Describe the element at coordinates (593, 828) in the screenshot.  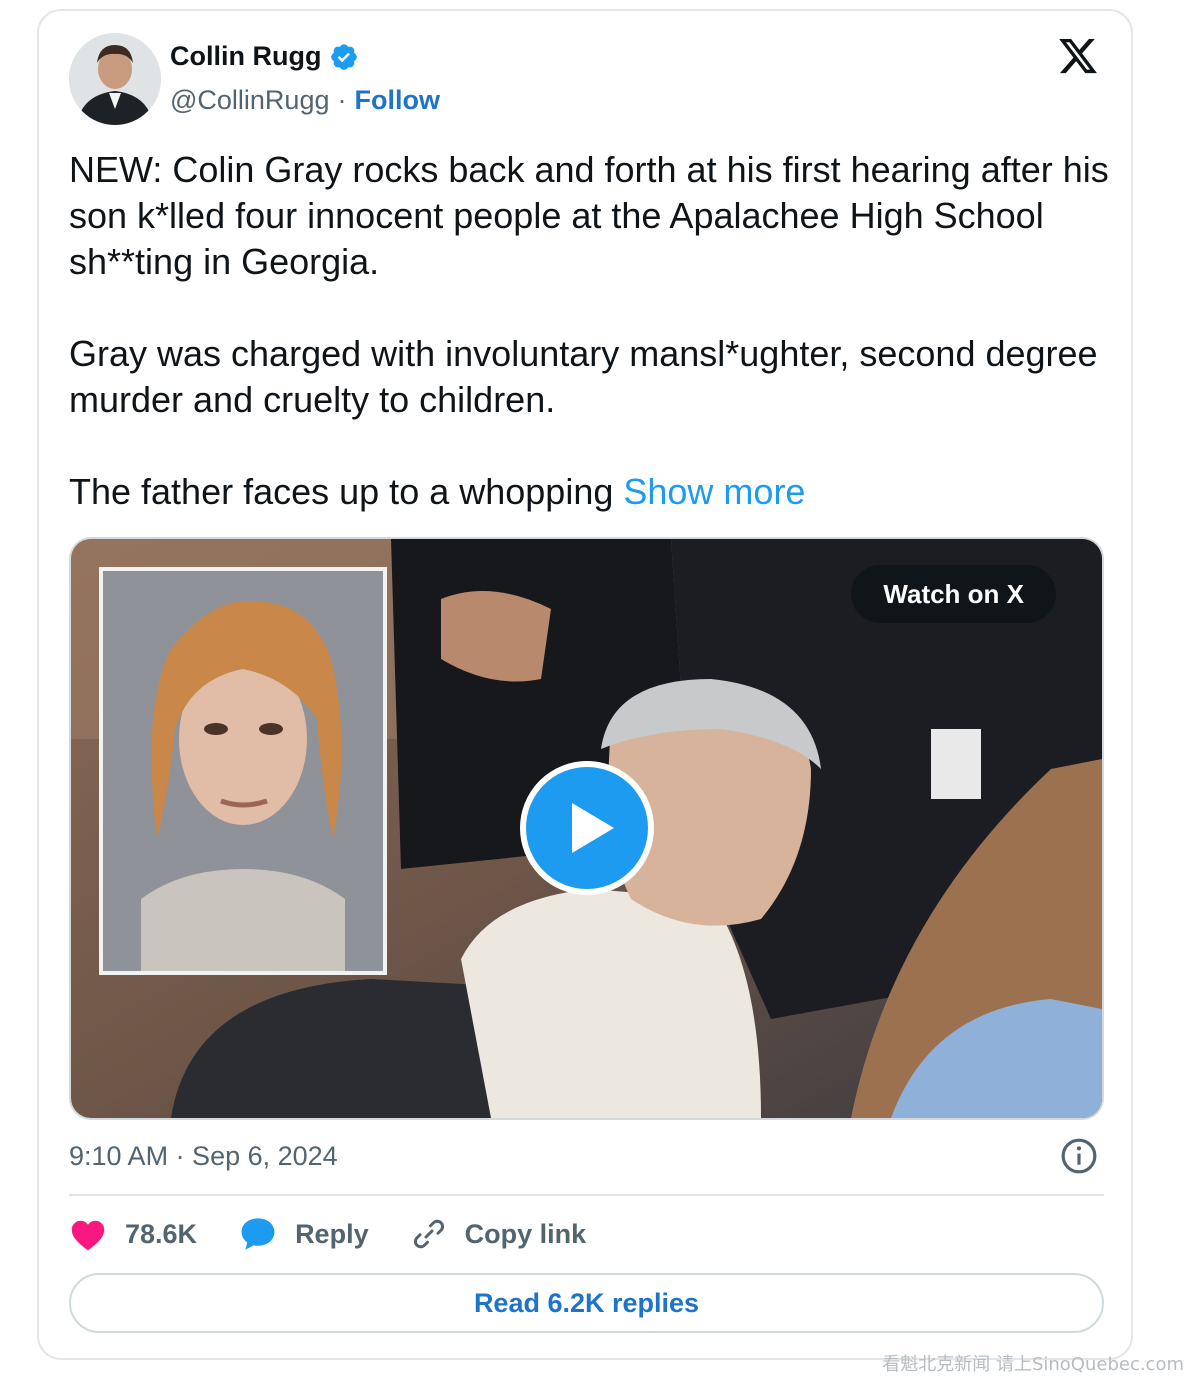
I see `play-icon` at that location.